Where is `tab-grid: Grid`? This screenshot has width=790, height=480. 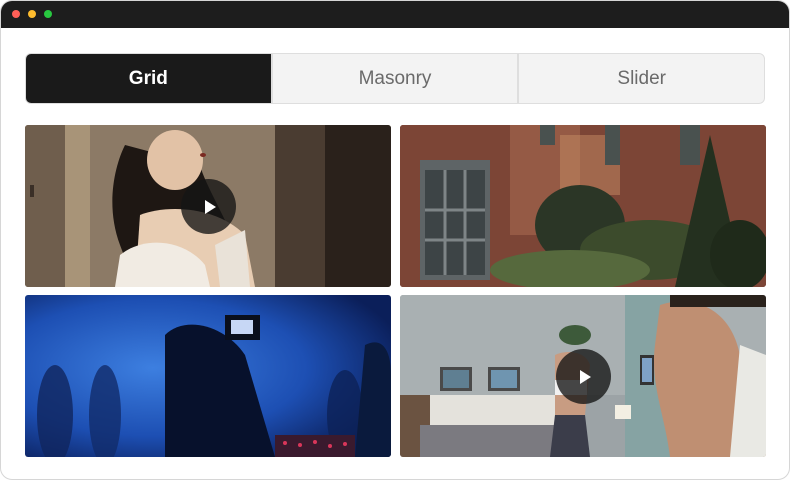
tab-grid: Grid is located at coordinates (149, 78).